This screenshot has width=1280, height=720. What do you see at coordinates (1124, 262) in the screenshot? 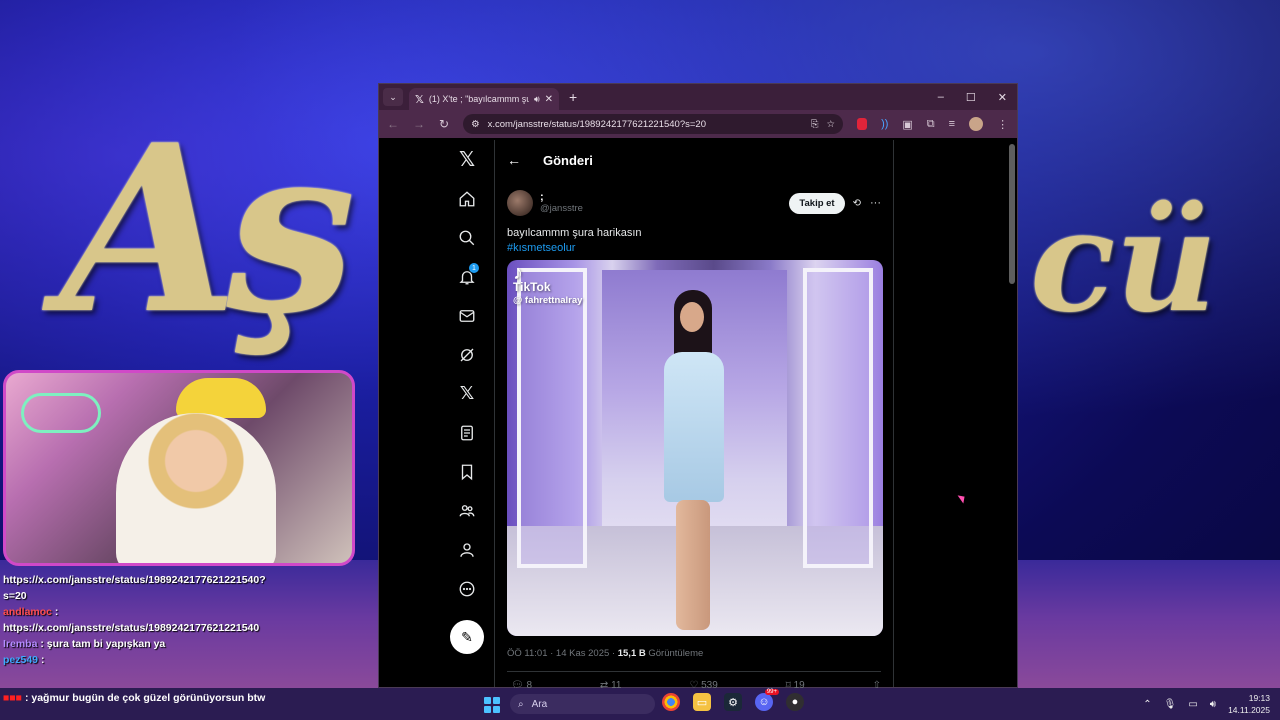
I see `stream-title-art-right: cü` at bounding box center [1124, 262].